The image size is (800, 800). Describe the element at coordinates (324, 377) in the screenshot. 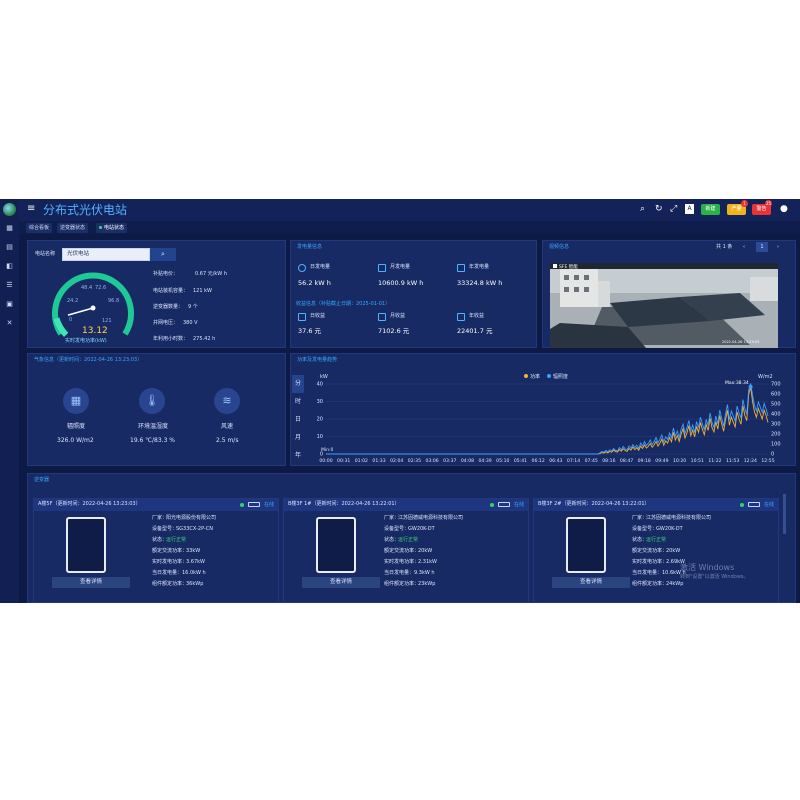

I see `y-left-unit: kW` at that location.